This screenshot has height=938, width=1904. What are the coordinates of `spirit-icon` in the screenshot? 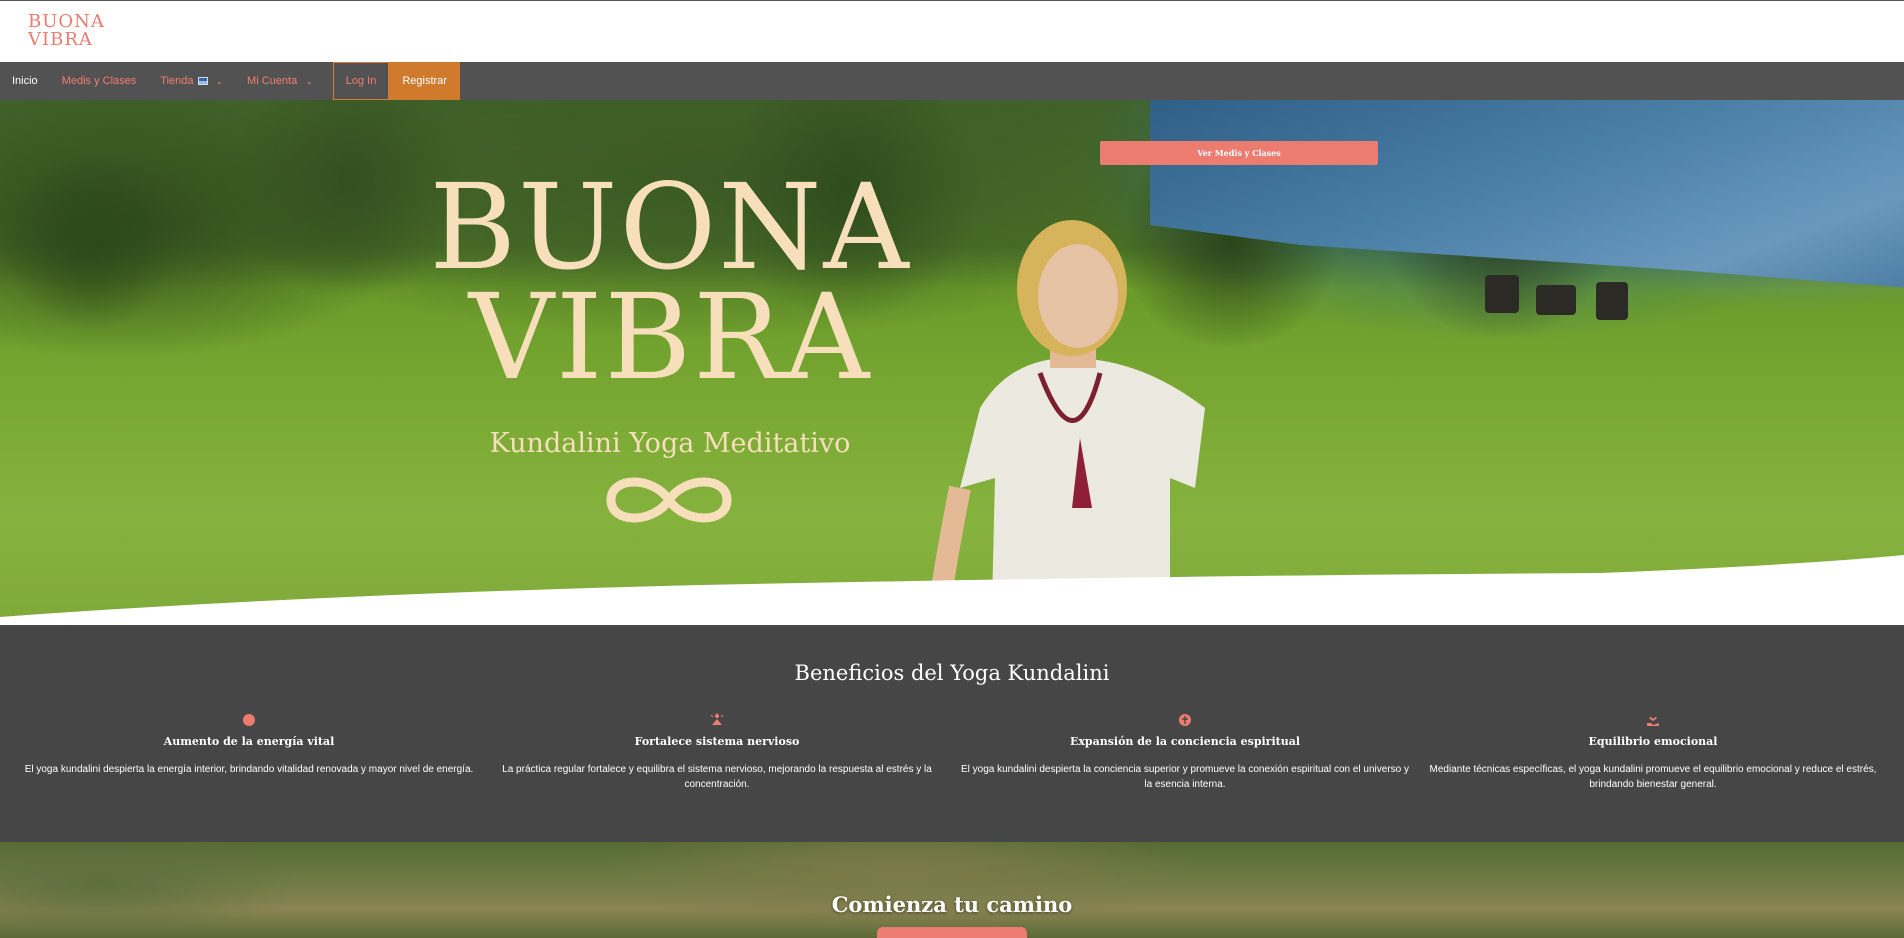 It's located at (1185, 720).